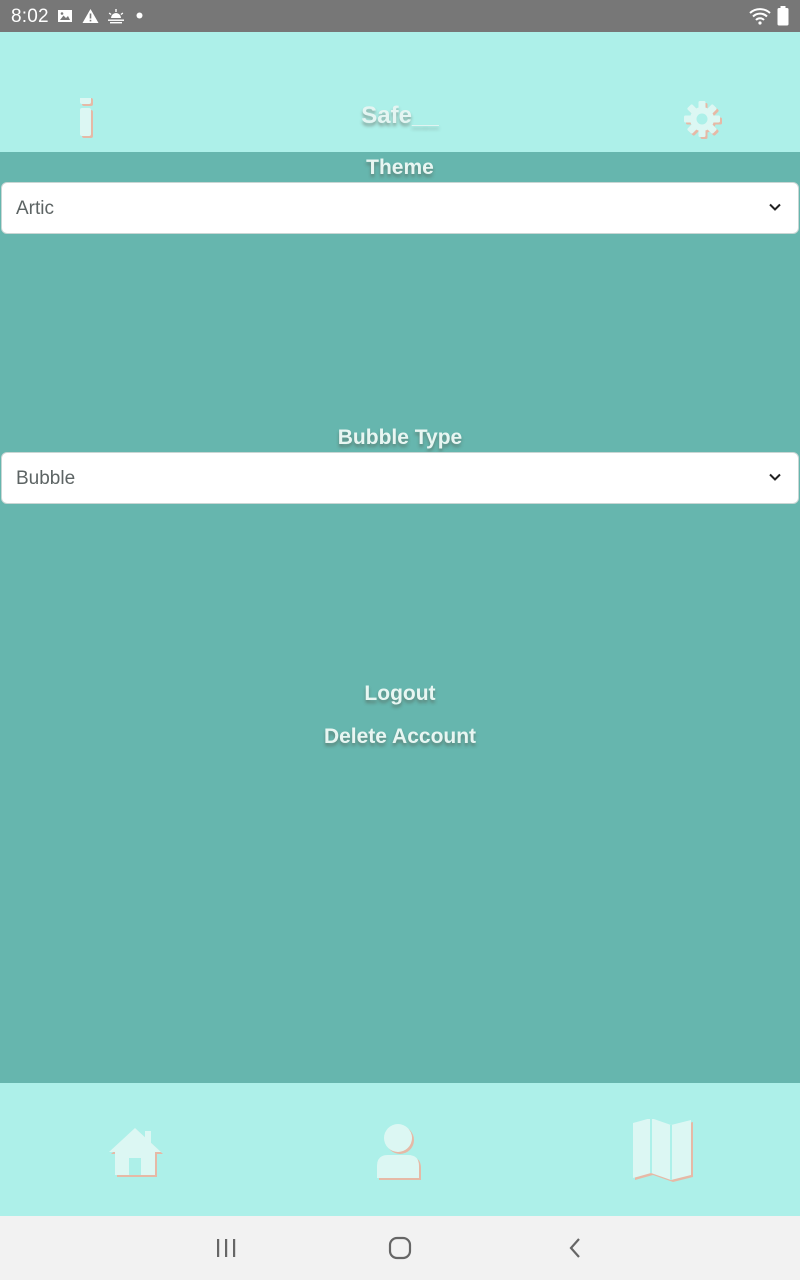 The height and width of the screenshot is (1280, 800). I want to click on status-bar: 8:02, so click(400, 16).